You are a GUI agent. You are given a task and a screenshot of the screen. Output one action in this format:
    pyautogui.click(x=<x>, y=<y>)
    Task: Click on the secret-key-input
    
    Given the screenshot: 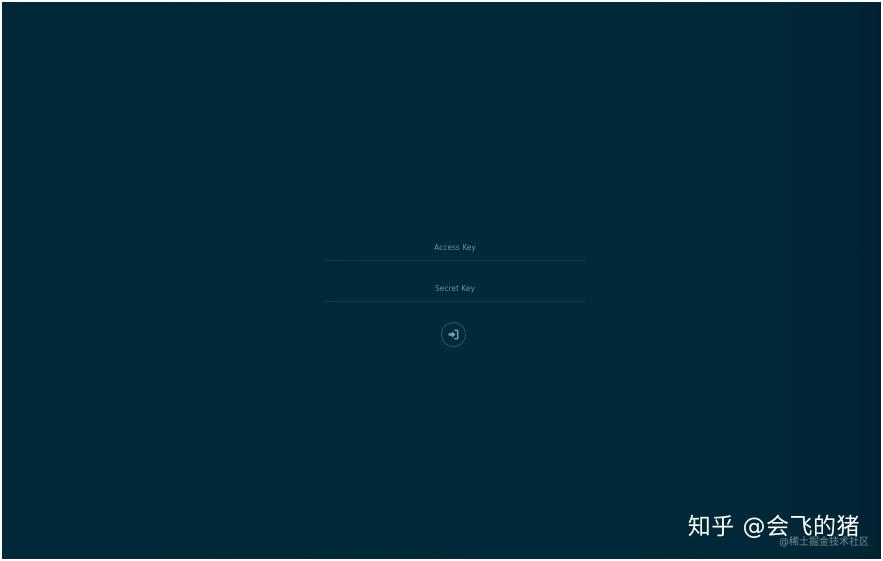 What is the action you would take?
    pyautogui.click(x=455, y=288)
    